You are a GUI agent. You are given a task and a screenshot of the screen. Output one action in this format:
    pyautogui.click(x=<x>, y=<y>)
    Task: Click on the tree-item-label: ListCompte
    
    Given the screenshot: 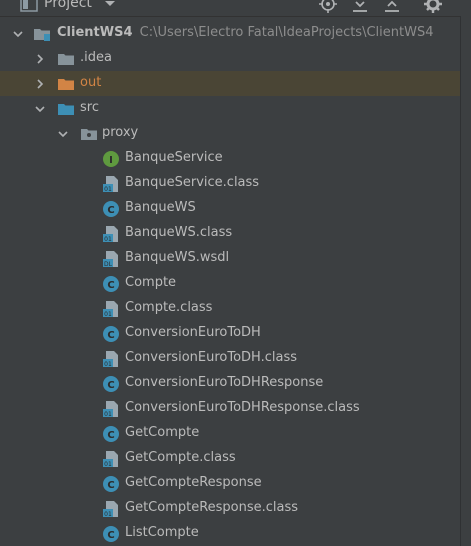 What is the action you would take?
    pyautogui.click(x=162, y=532)
    